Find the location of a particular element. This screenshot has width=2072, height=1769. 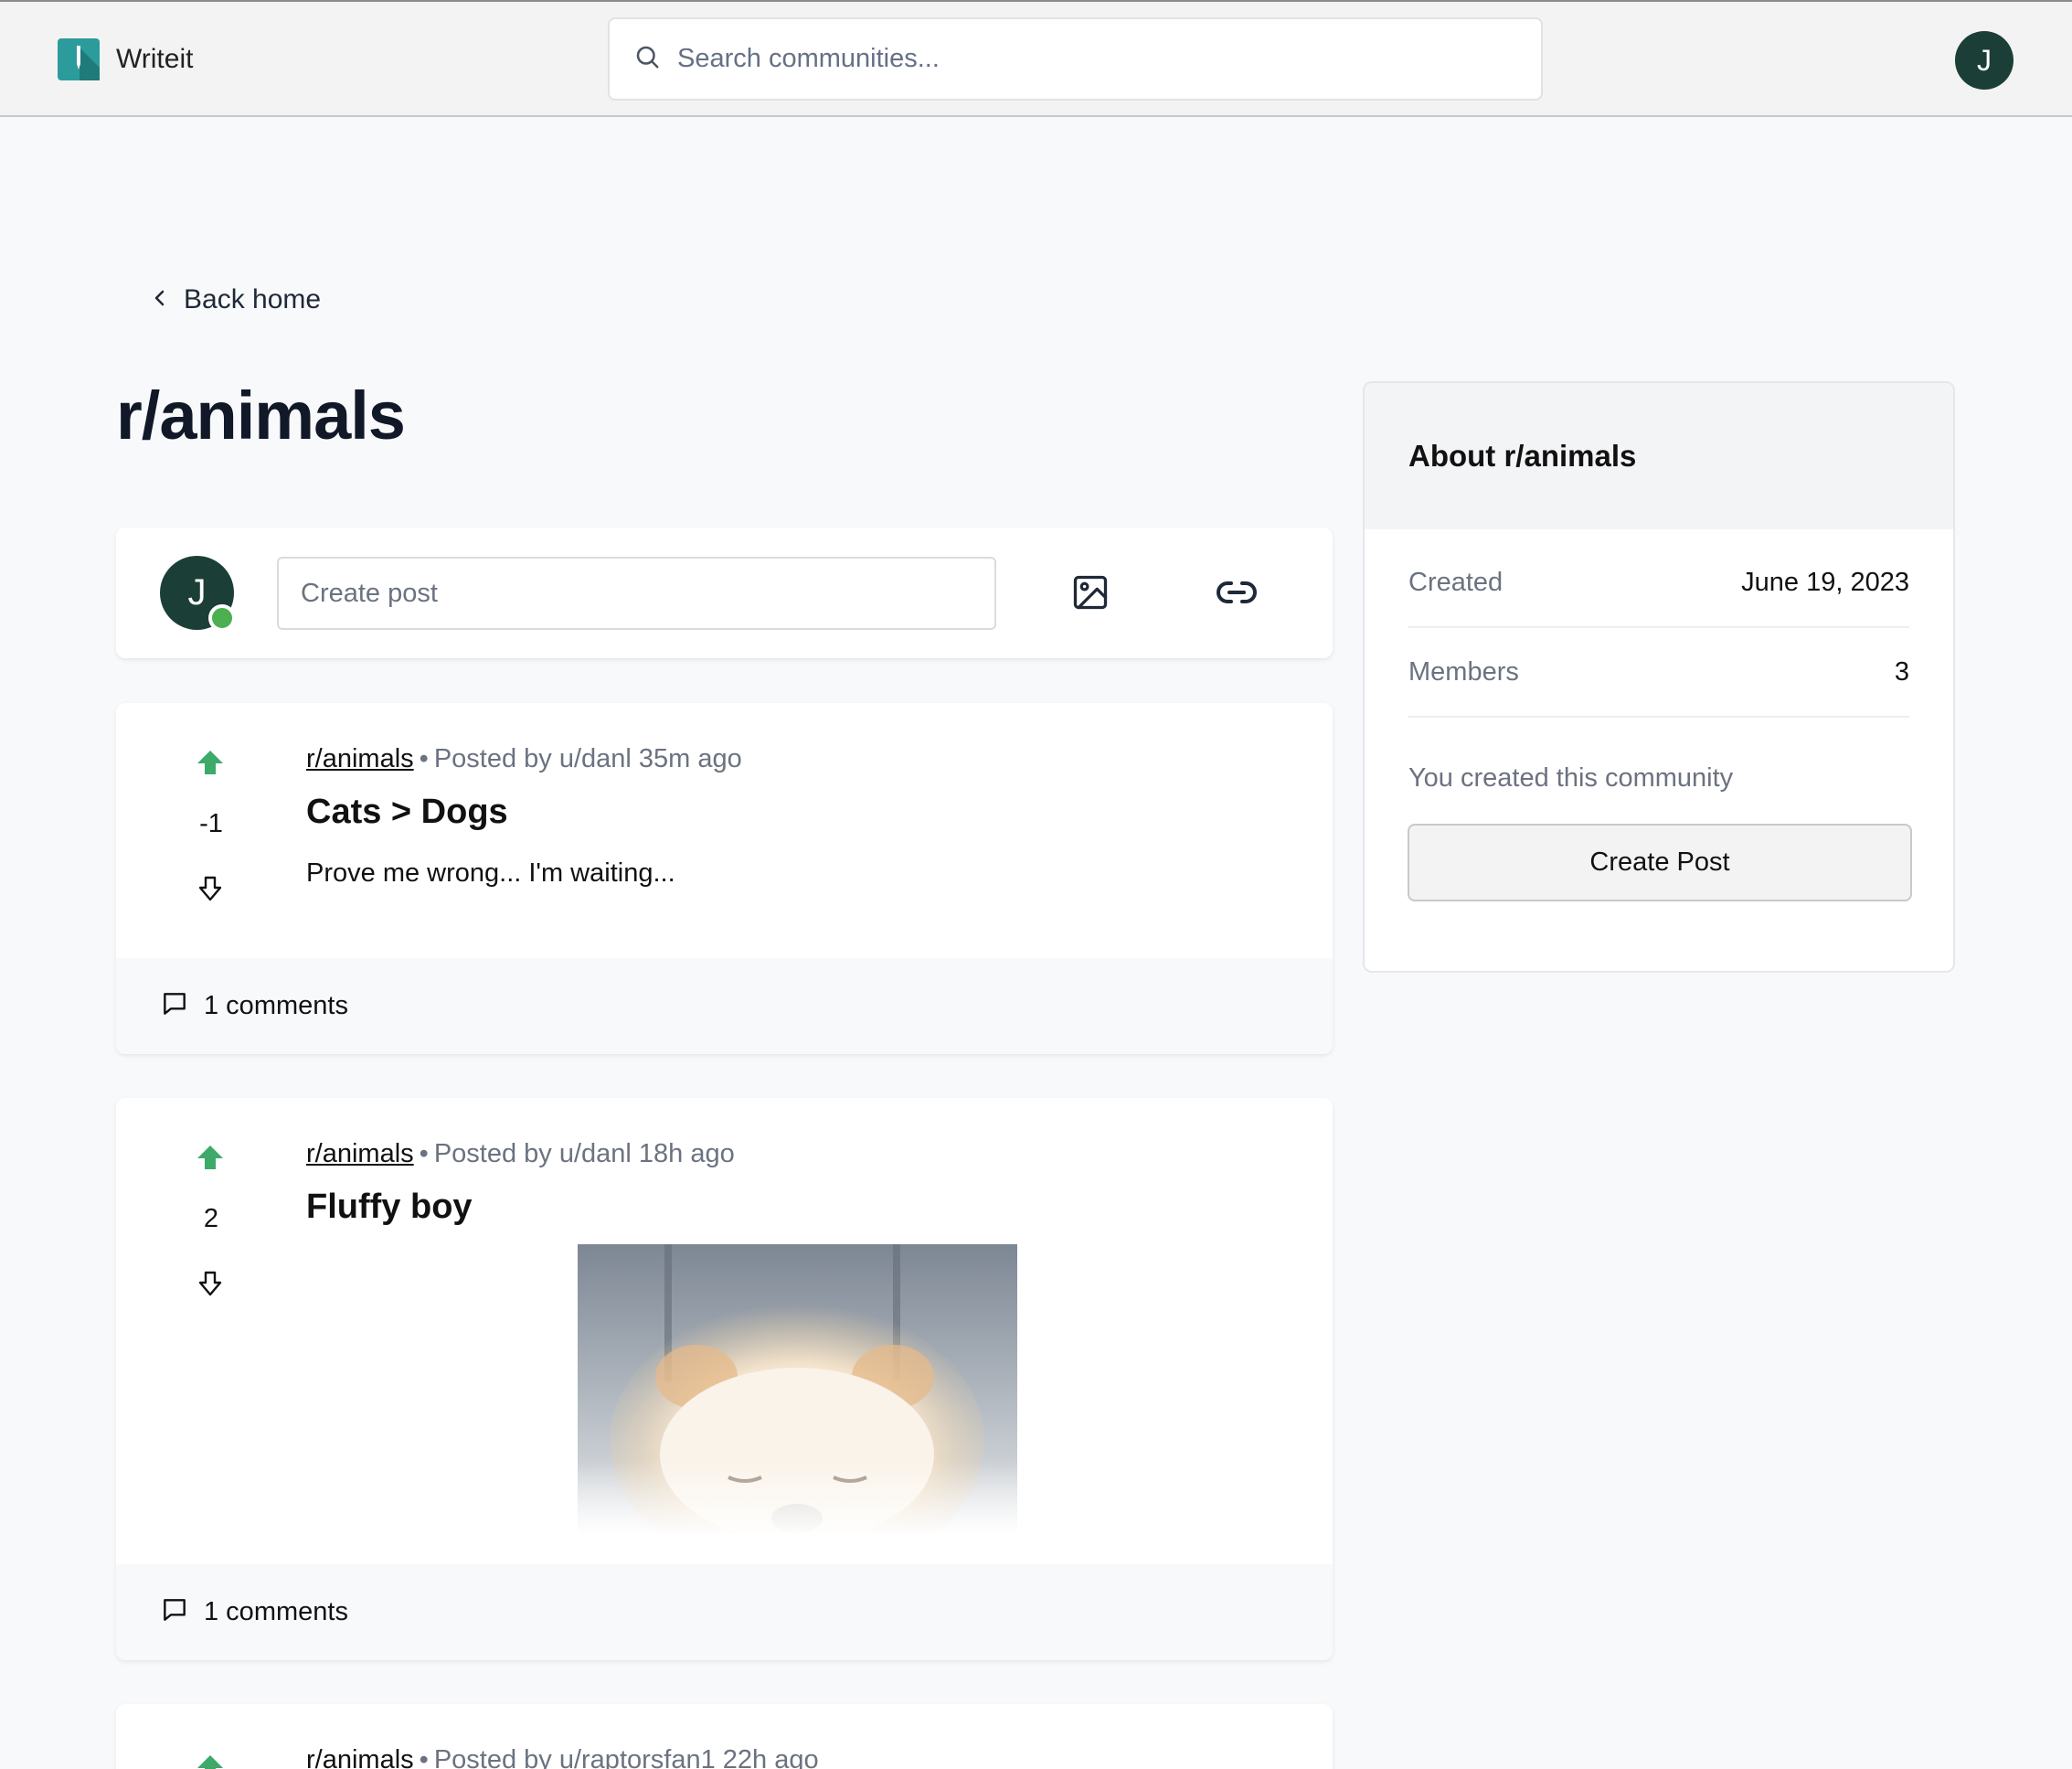

search-icon is located at coordinates (647, 59).